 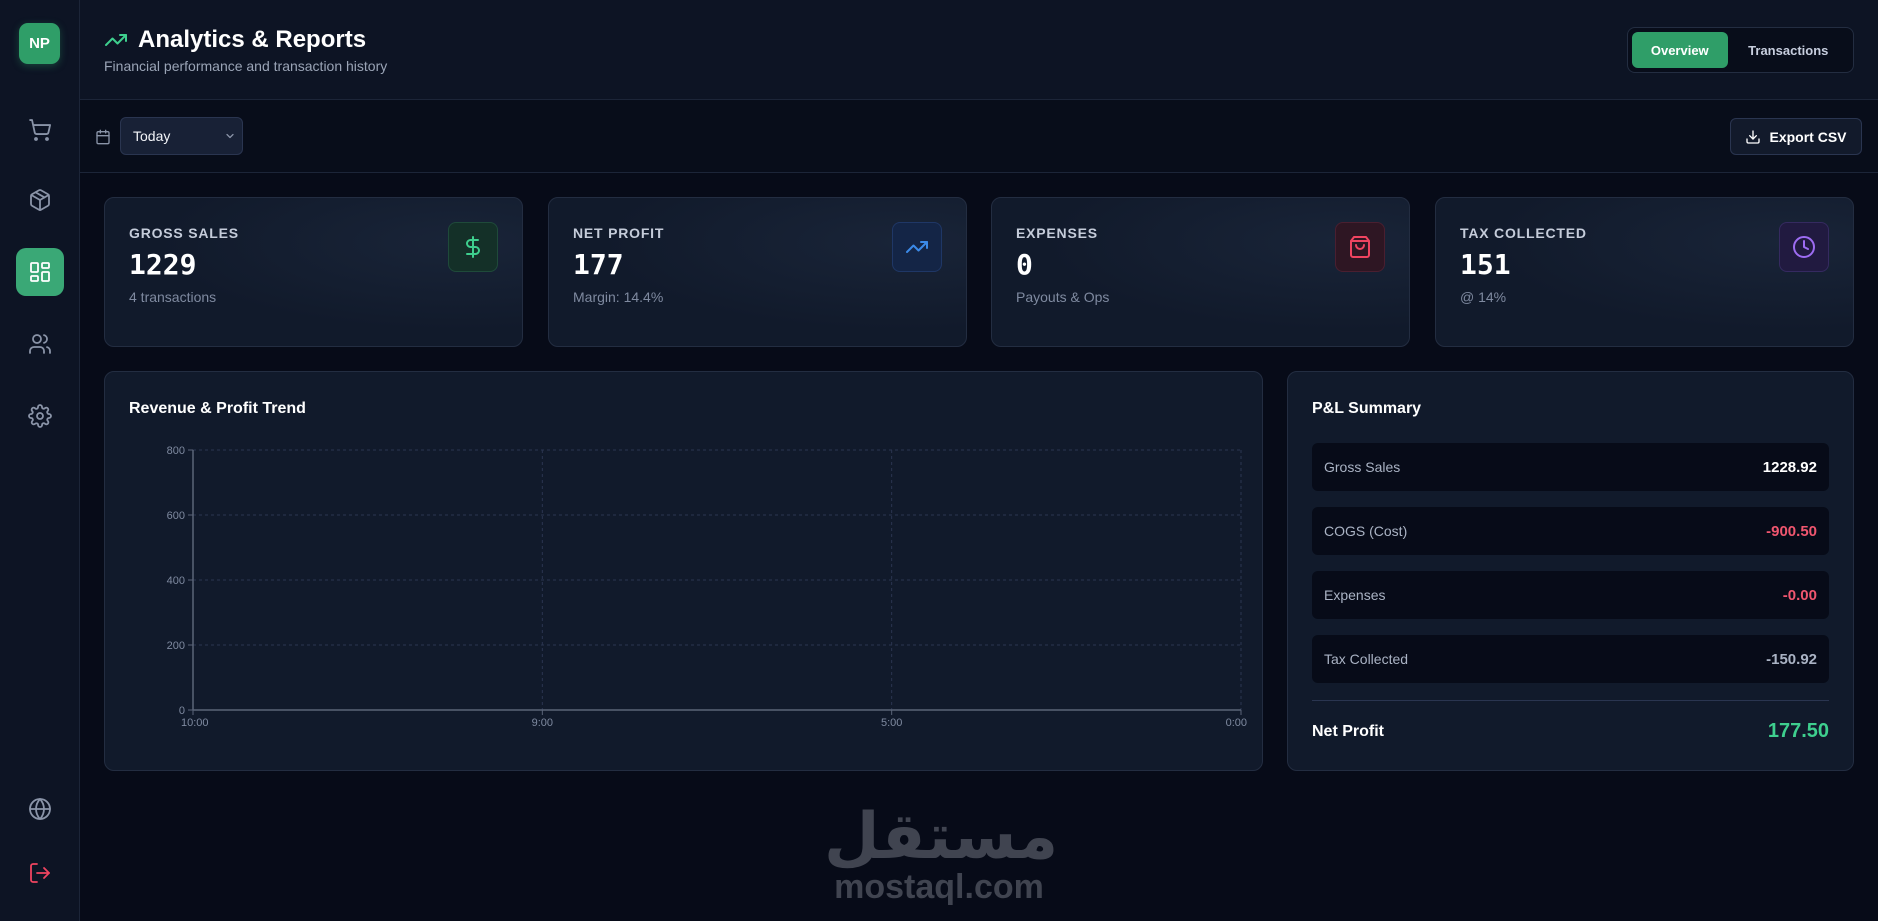 I want to click on stat-card-gross-sales: GROSS SALES 1229 4 transactions, so click(x=313, y=272).